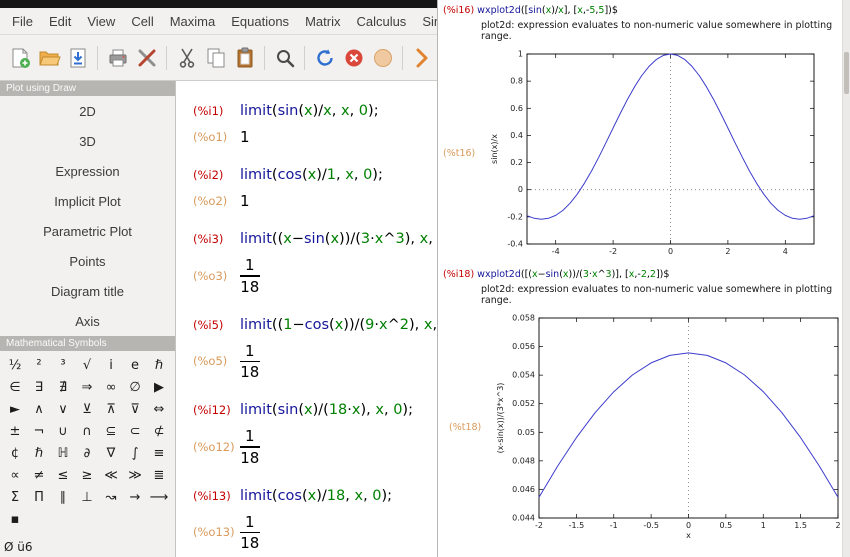  Describe the element at coordinates (111, 475) in the screenshot. I see `symbol-button: ≪` at that location.